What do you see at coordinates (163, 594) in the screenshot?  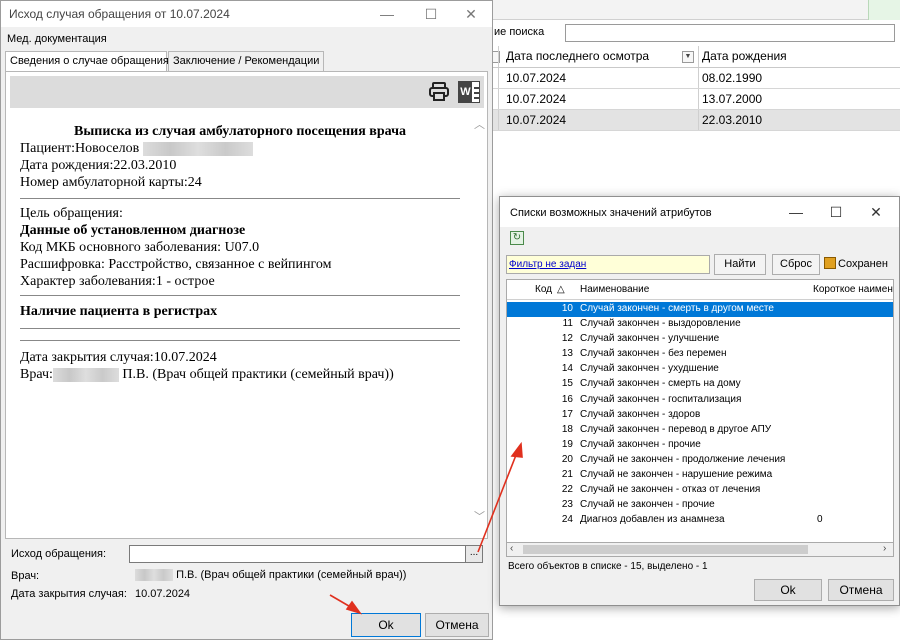 I see `closing-date-value: 10.07.2024` at bounding box center [163, 594].